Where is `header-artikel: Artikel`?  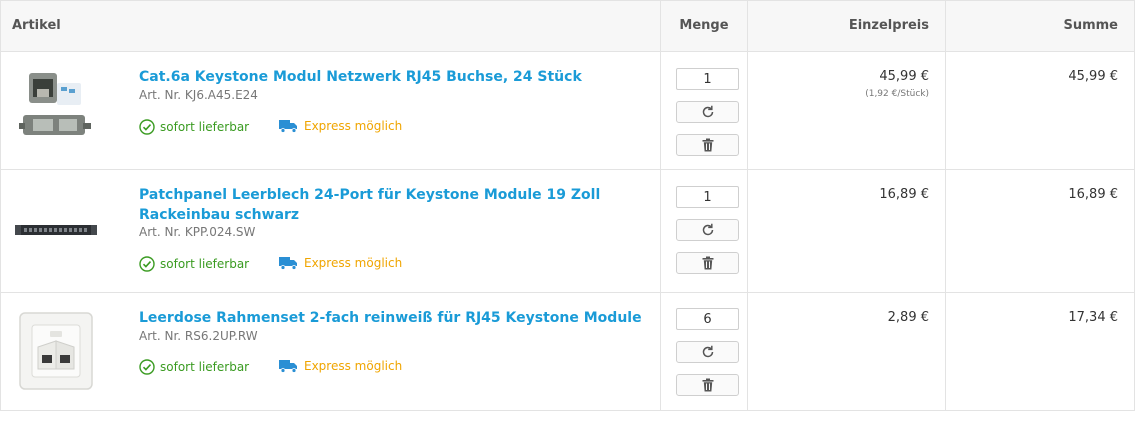 header-artikel: Artikel is located at coordinates (36, 25).